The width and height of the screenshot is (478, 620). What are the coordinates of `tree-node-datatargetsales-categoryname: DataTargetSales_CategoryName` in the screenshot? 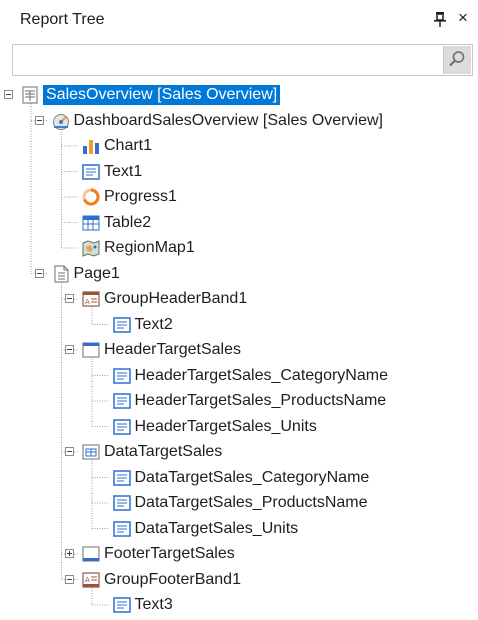 It's located at (239, 478).